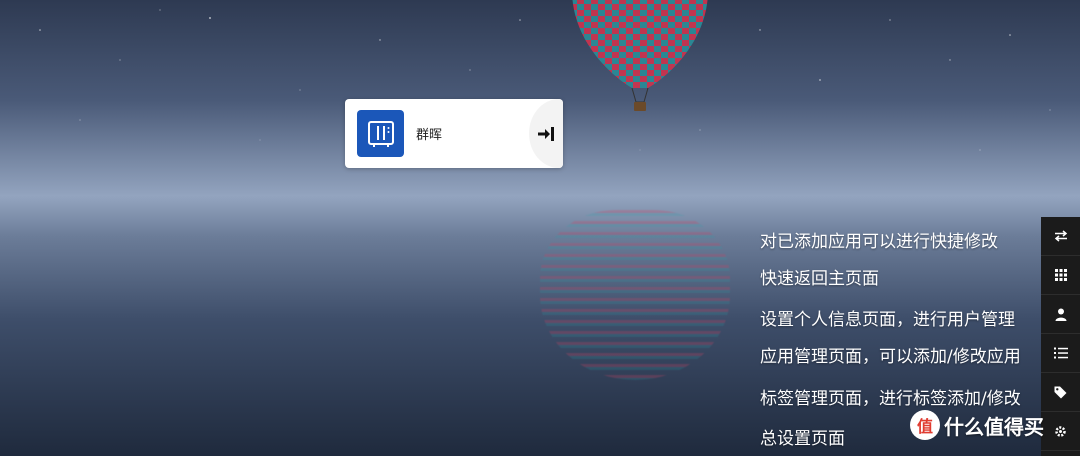 The width and height of the screenshot is (1080, 456). I want to click on tag-management-button, so click(1060, 392).